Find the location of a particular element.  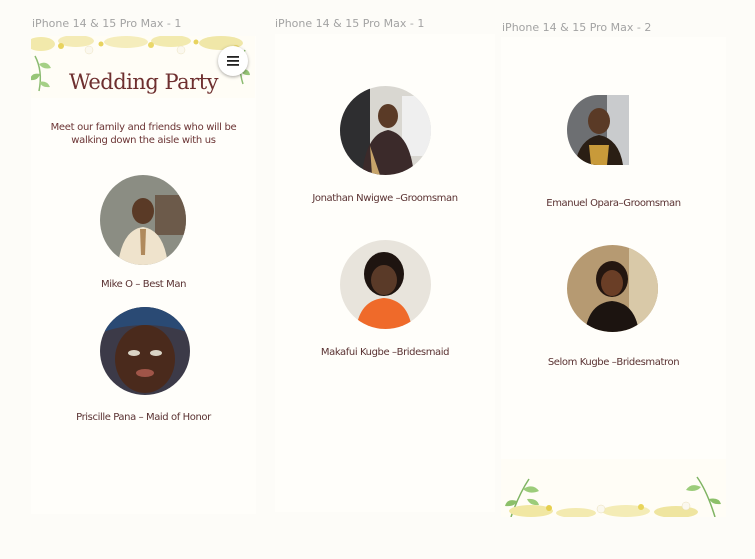

menu-button is located at coordinates (233, 61).